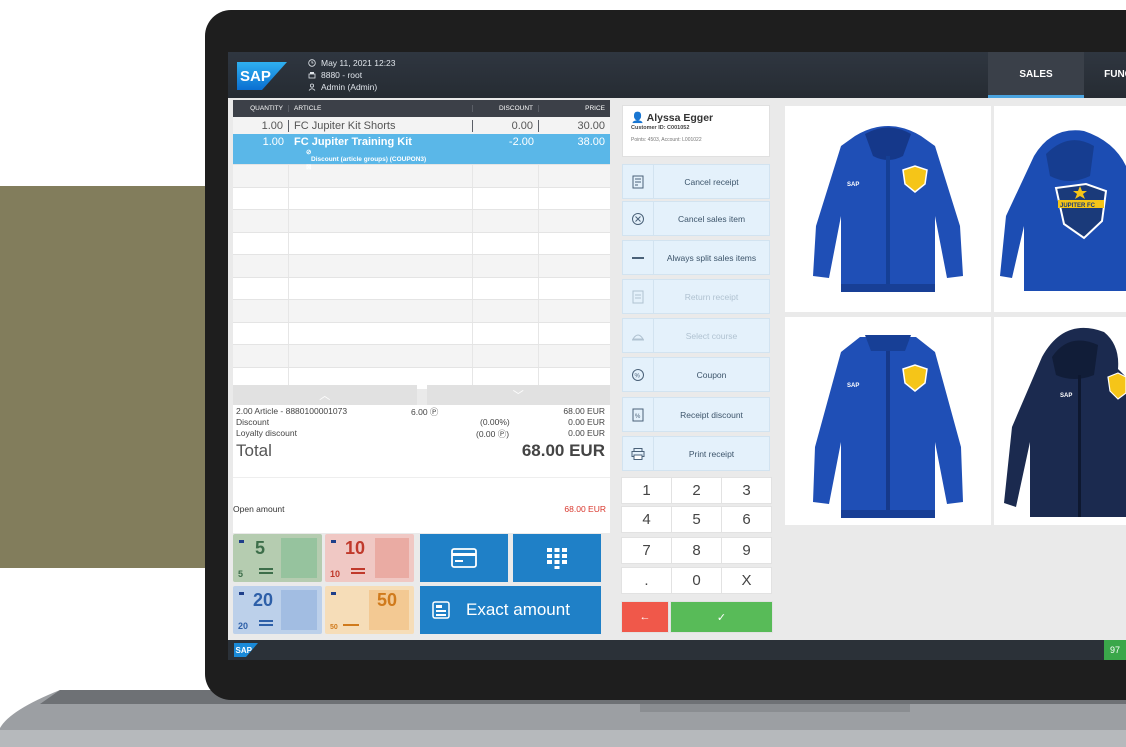 Image resolution: width=1126 pixels, height=747 pixels. I want to click on chevron-down-icon: ﹀, so click(518, 396).